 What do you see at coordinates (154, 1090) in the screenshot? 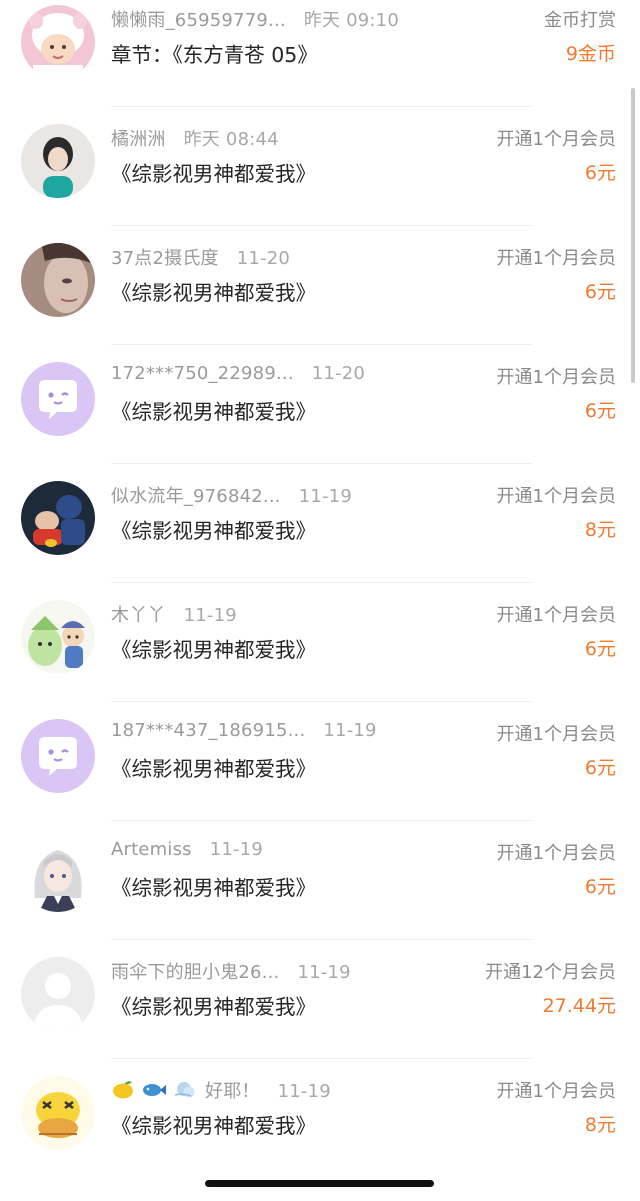
I see `fish-icon` at bounding box center [154, 1090].